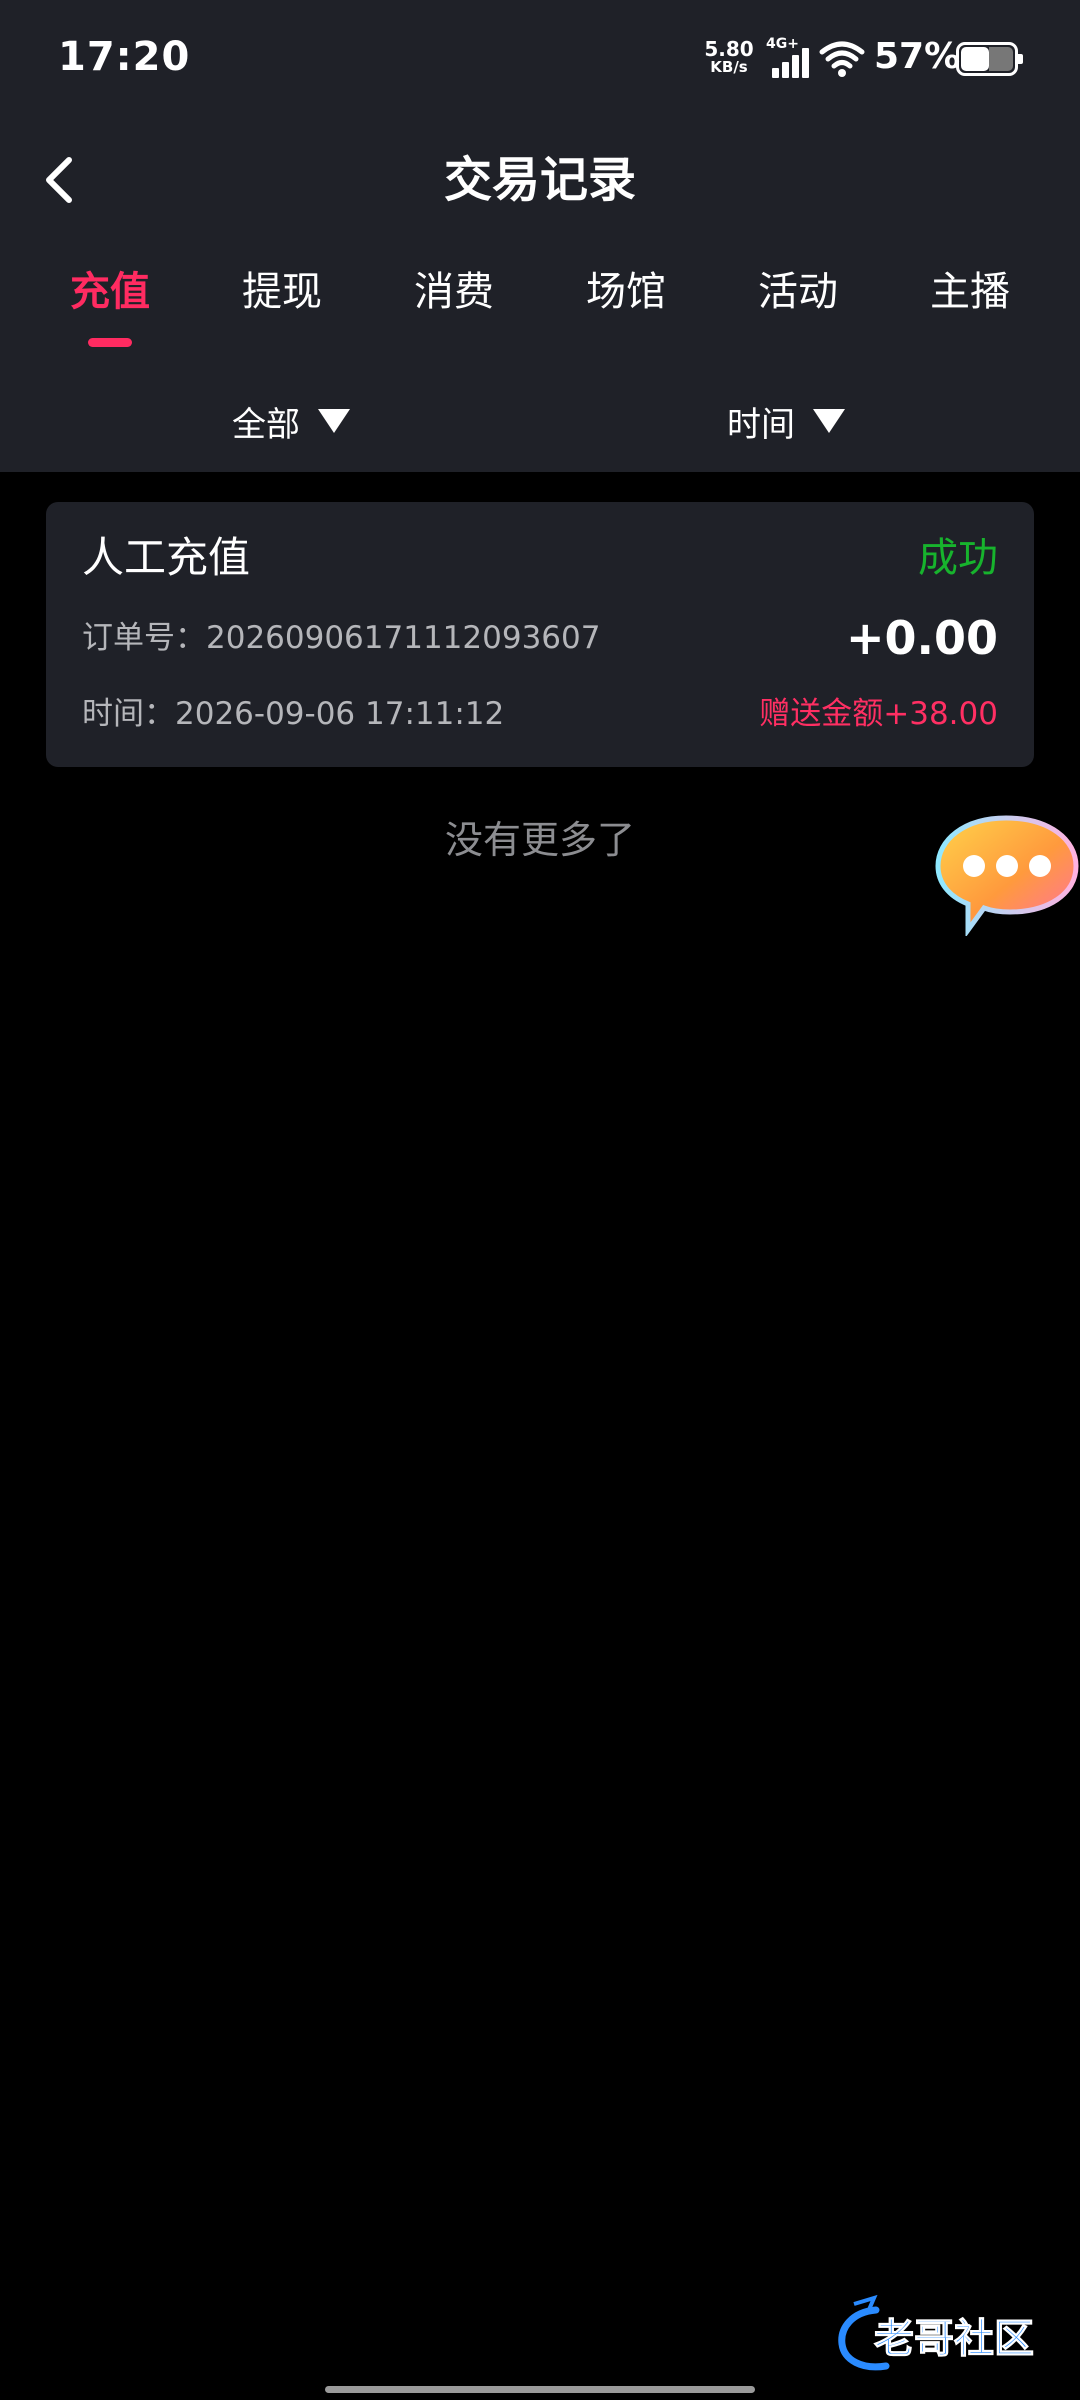  What do you see at coordinates (110, 342) in the screenshot?
I see `active-tab-indicator` at bounding box center [110, 342].